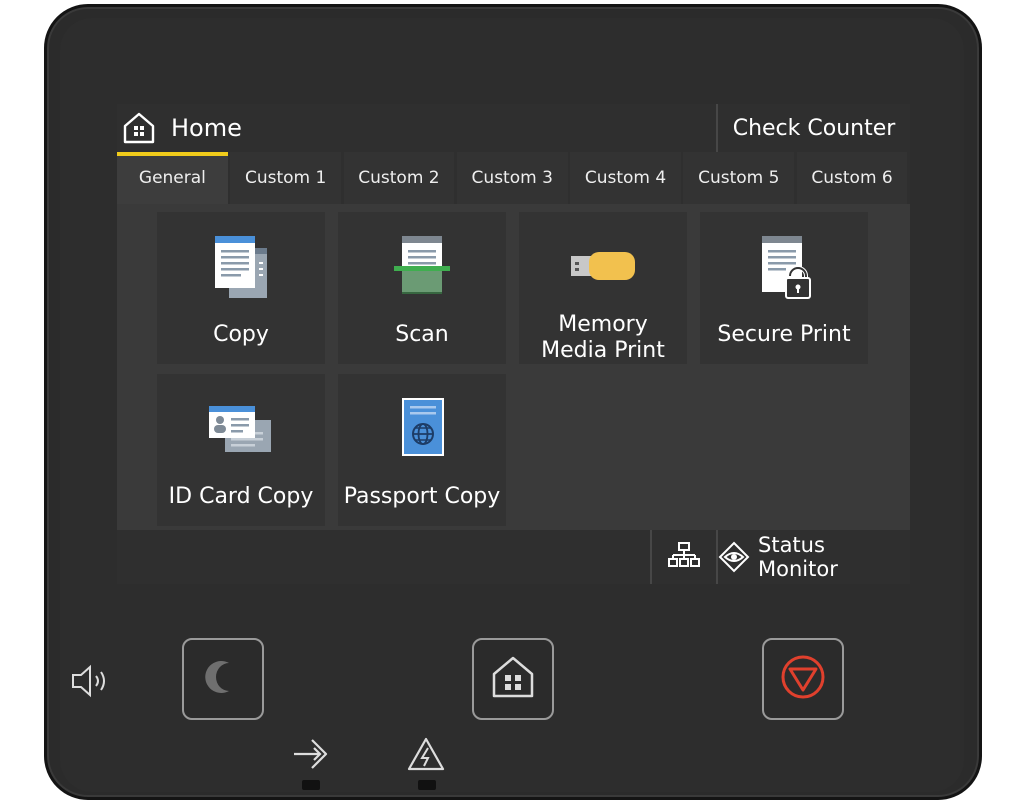 The width and height of the screenshot is (1024, 800). Describe the element at coordinates (422, 496) in the screenshot. I see `passport-copy-label: Passport Copy` at that location.